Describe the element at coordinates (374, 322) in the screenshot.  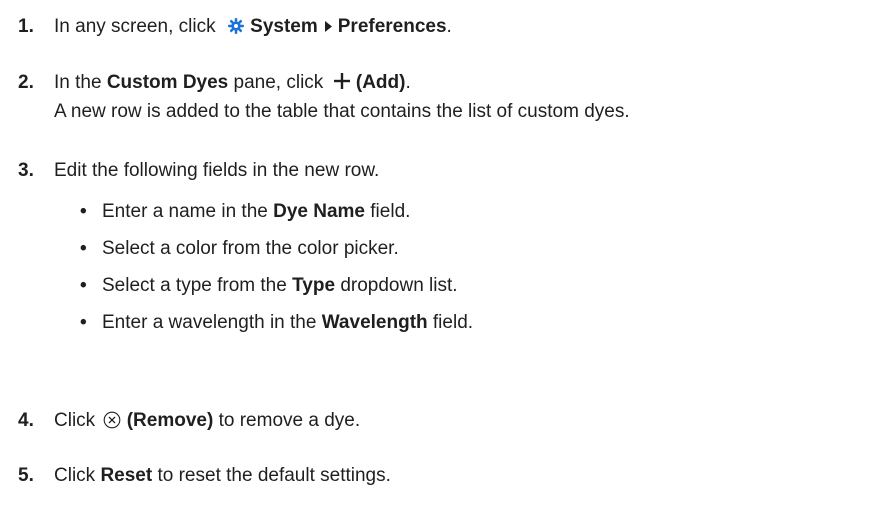
I see `field-wavelength: Wavelength` at that location.